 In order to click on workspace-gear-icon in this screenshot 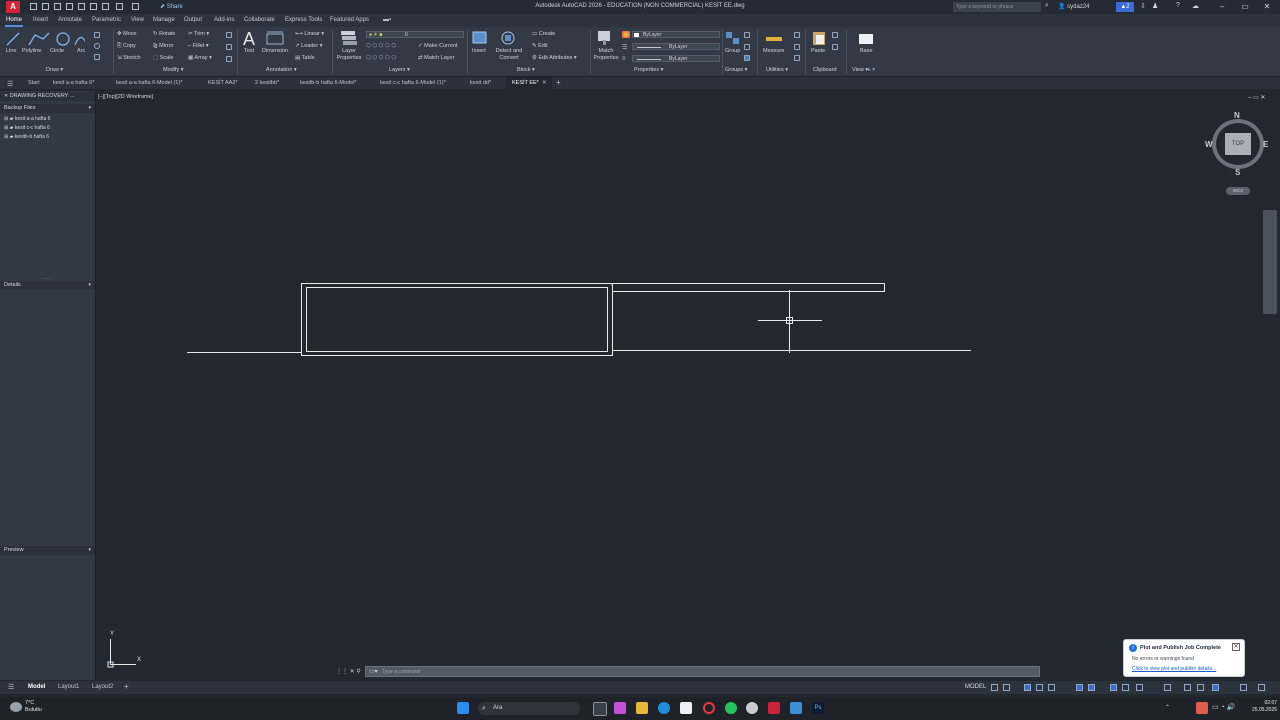, I will do `click(1167, 687)`.